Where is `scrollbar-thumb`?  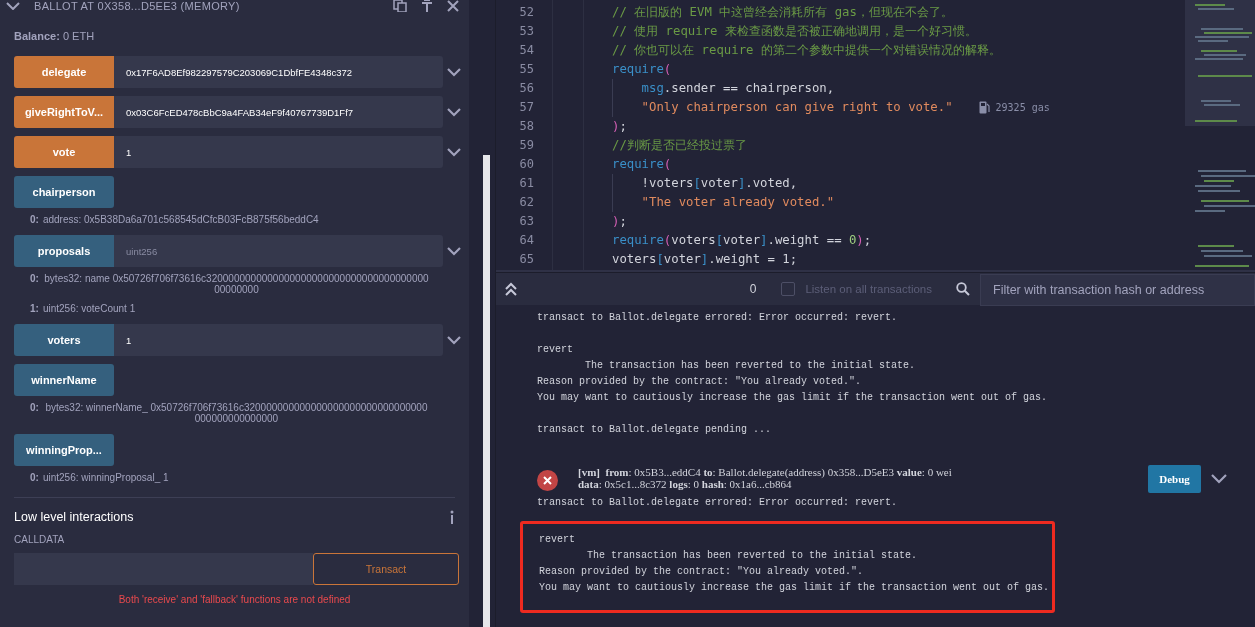 scrollbar-thumb is located at coordinates (486, 391).